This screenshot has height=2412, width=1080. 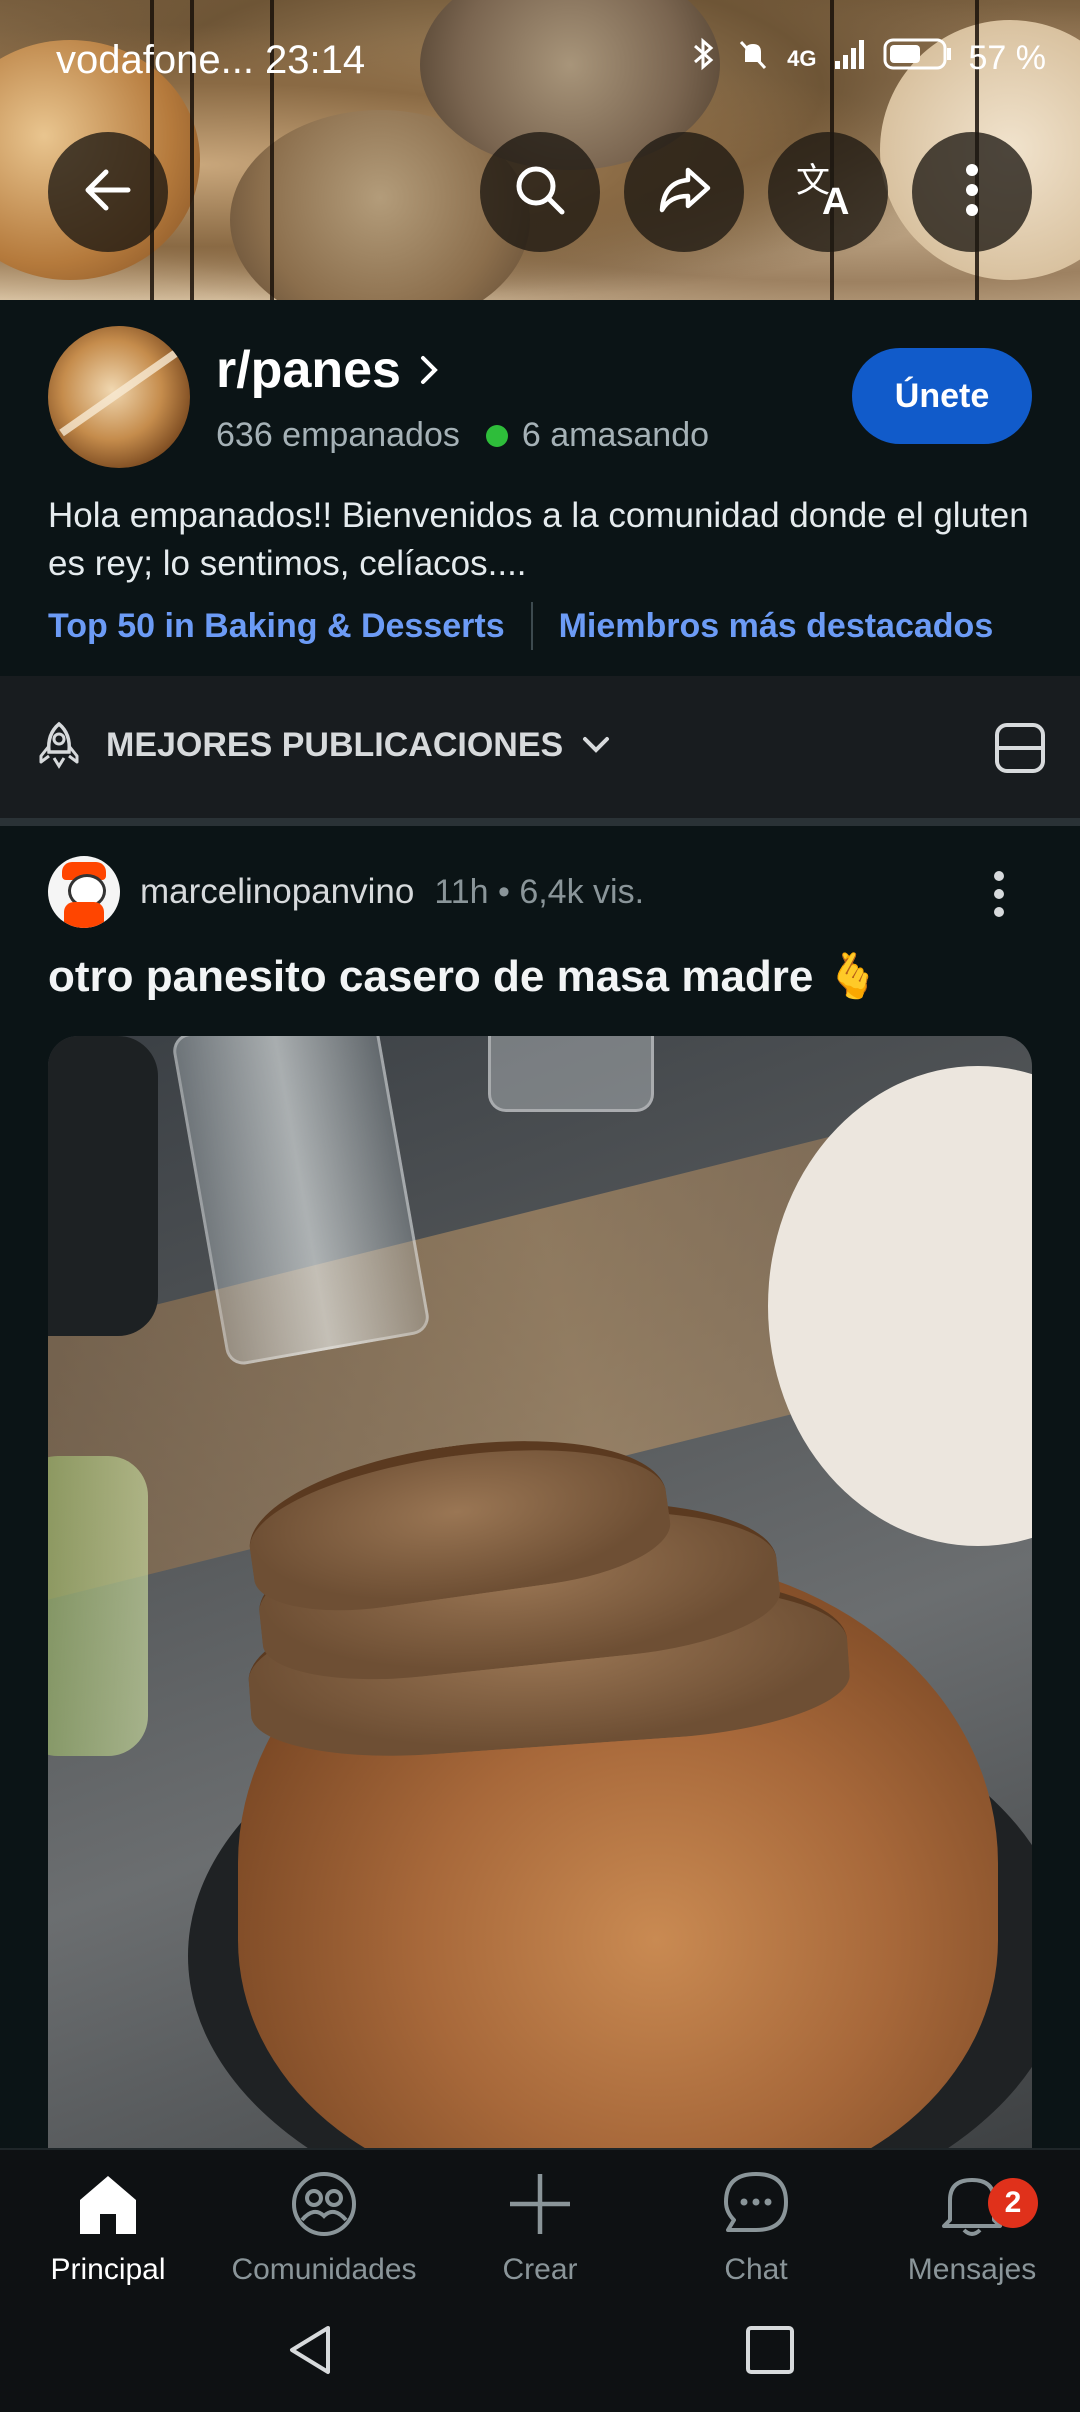 What do you see at coordinates (540, 2206) in the screenshot?
I see `plus-icon` at bounding box center [540, 2206].